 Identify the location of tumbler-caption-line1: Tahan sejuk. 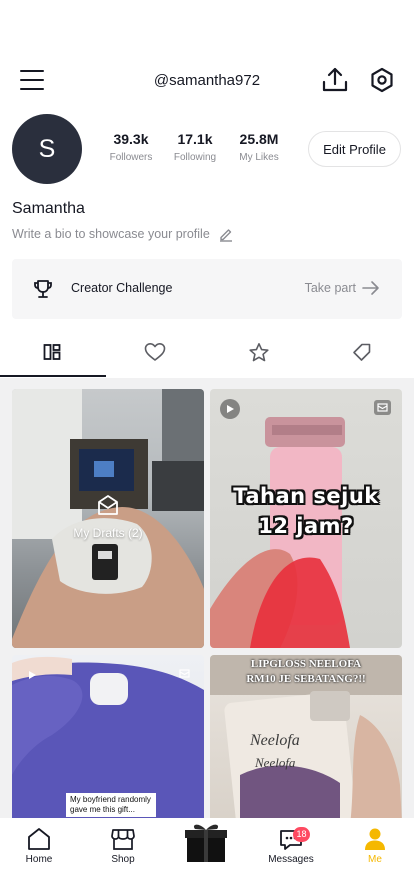
(306, 496).